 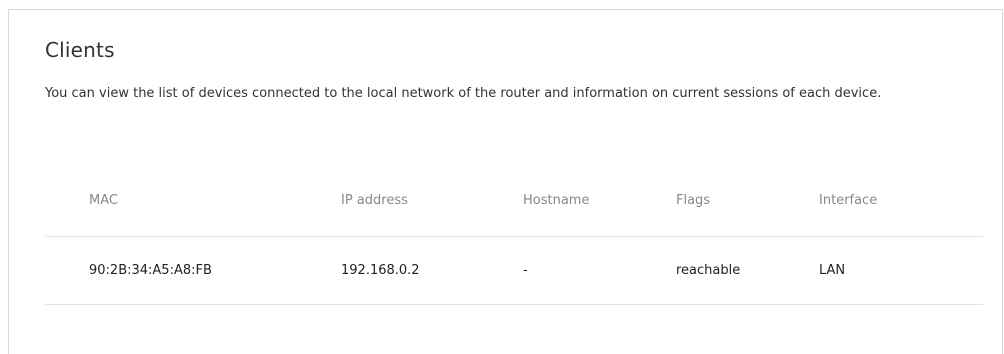 I want to click on cell-hostname: -, so click(x=525, y=270).